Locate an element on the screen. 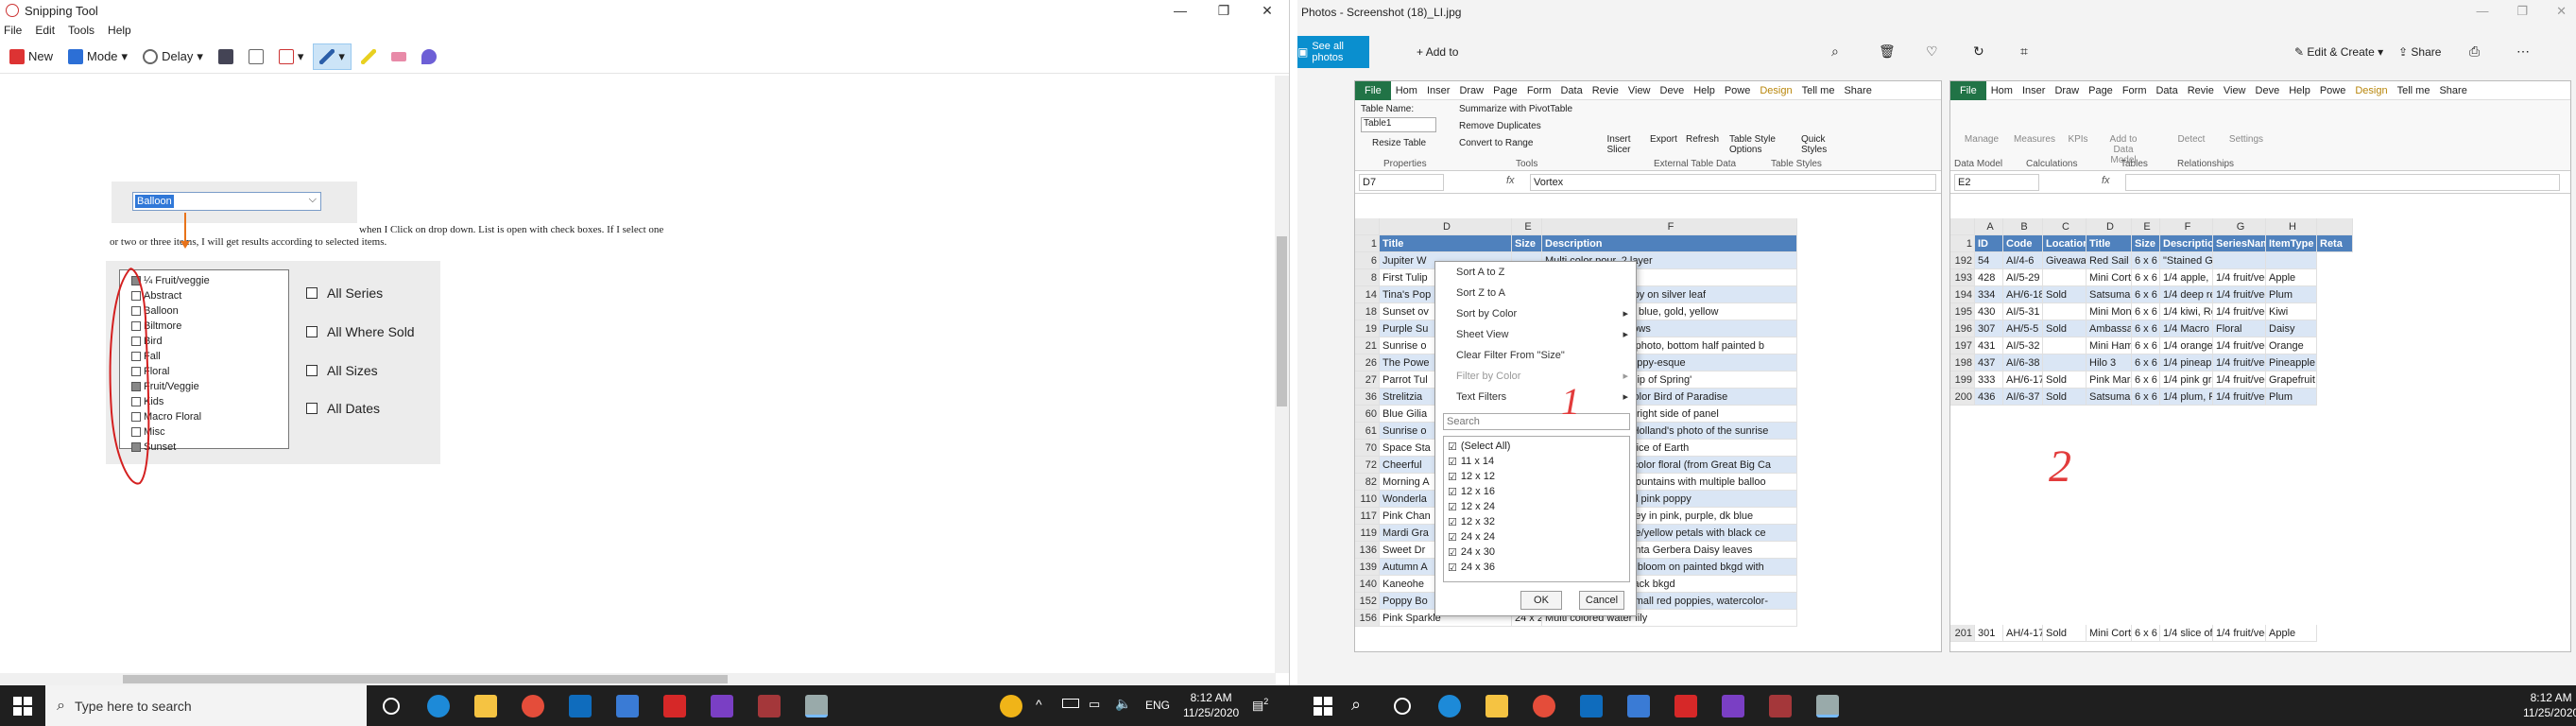 The height and width of the screenshot is (726, 2576). clear-filter: Clear Filter From "Size" is located at coordinates (1535, 355).